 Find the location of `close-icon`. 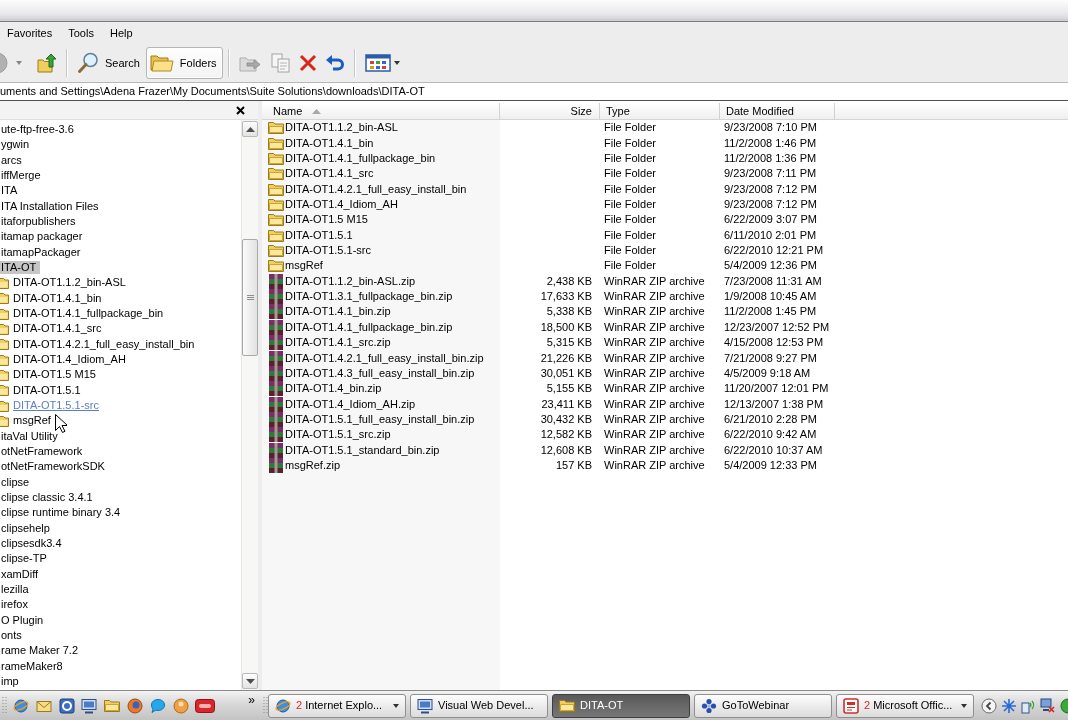

close-icon is located at coordinates (240, 110).